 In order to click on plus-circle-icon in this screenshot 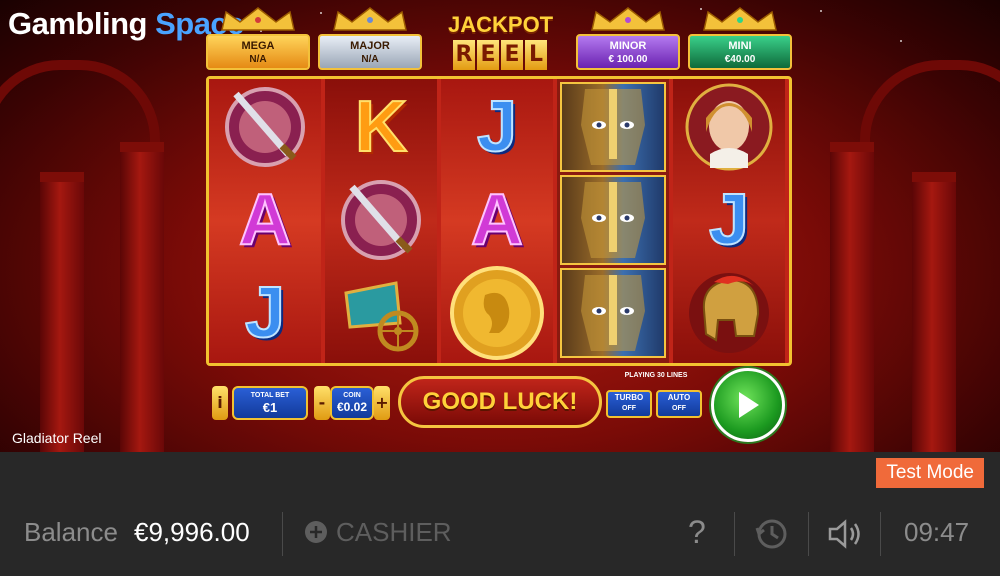, I will do `click(316, 532)`.